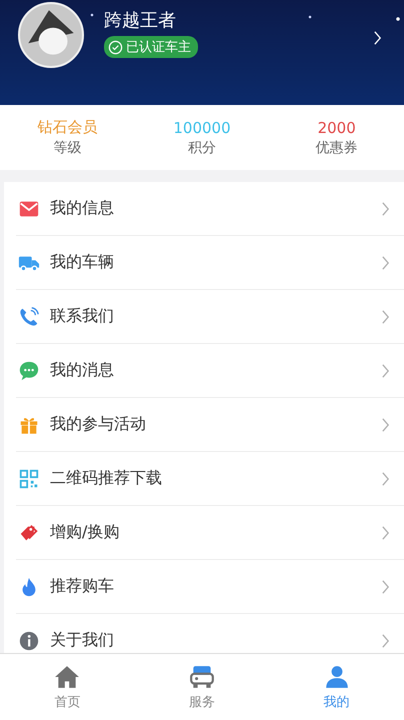 Image resolution: width=404 pixels, height=720 pixels. I want to click on menu-item: 我的车辆, so click(210, 263).